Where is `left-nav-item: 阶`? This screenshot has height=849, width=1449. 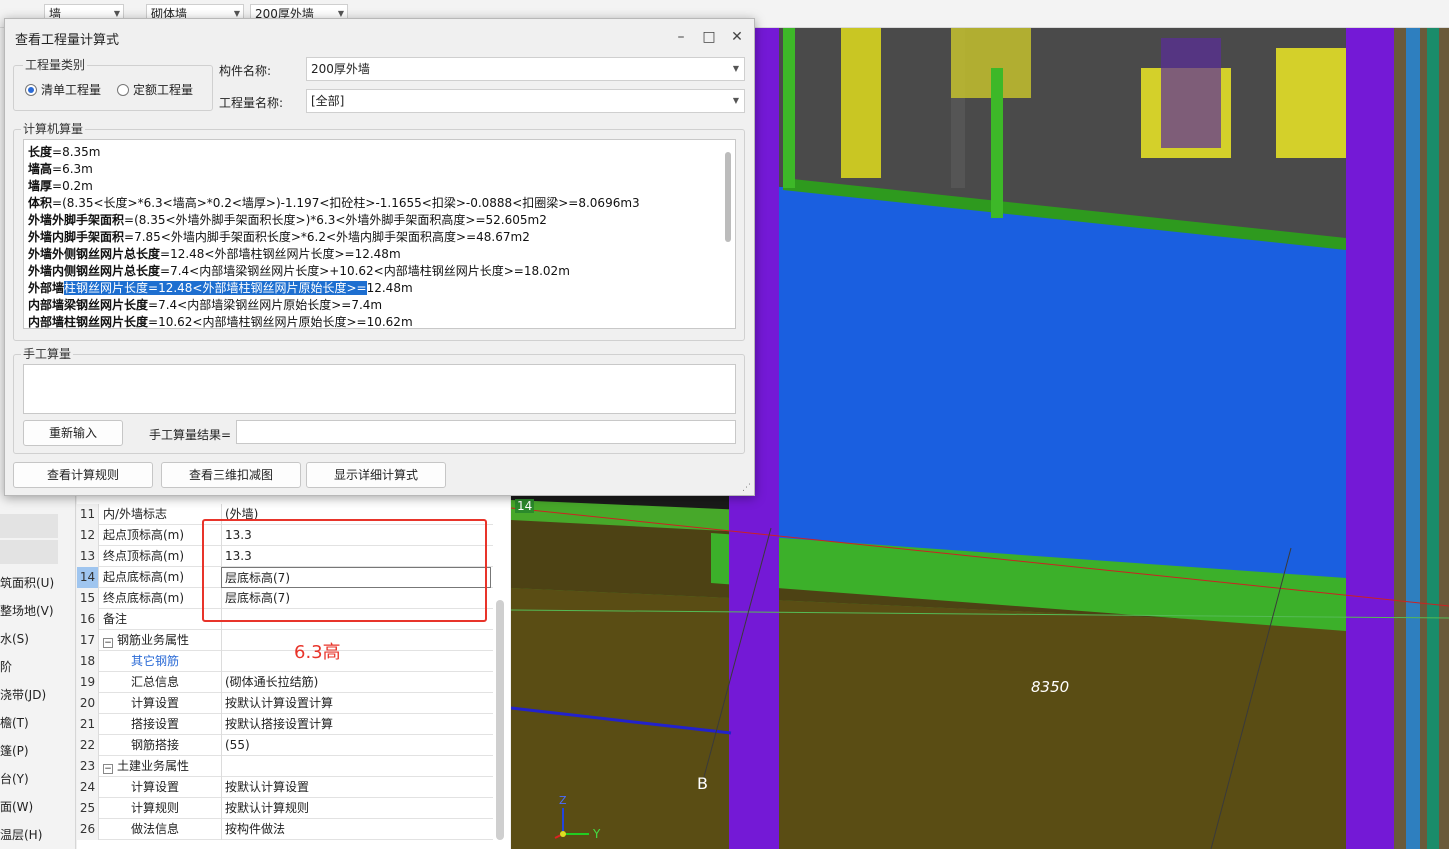 left-nav-item: 阶 is located at coordinates (38, 666).